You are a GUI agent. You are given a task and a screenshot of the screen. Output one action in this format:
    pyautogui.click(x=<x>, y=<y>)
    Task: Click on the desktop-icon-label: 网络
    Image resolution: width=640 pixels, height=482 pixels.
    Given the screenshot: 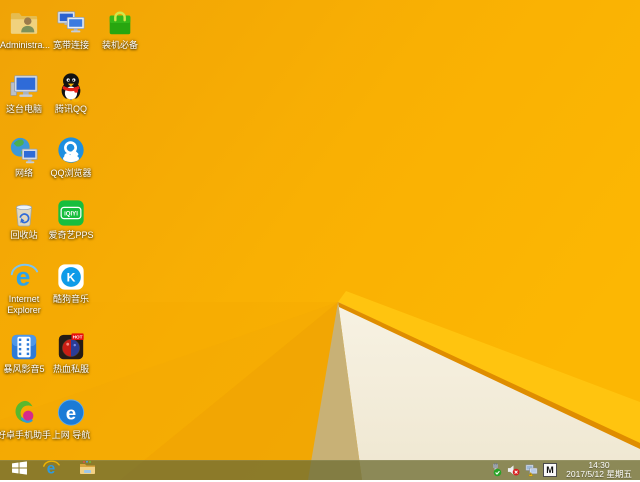 What is the action you would take?
    pyautogui.click(x=23, y=173)
    